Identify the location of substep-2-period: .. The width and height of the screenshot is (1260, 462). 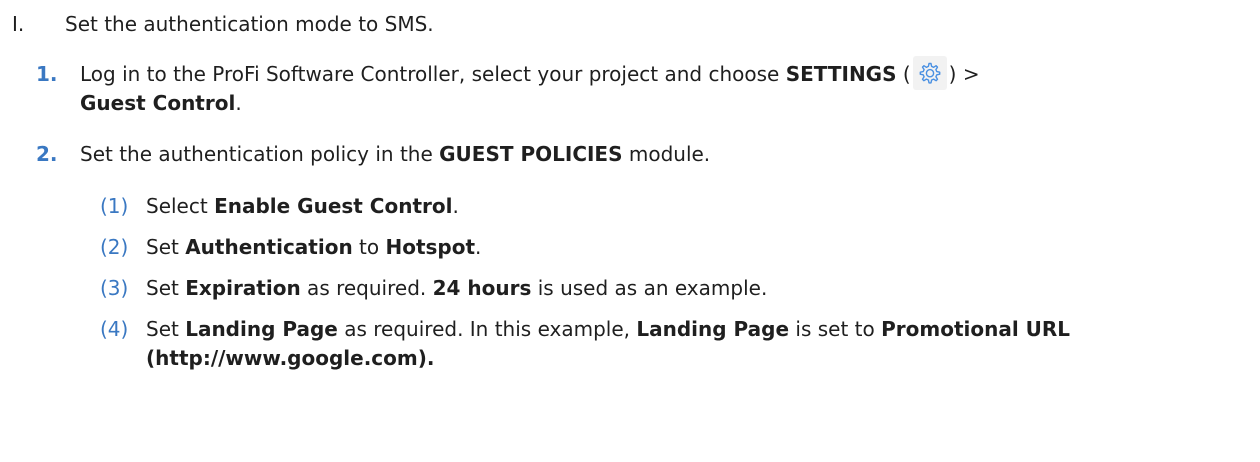
(478, 247).